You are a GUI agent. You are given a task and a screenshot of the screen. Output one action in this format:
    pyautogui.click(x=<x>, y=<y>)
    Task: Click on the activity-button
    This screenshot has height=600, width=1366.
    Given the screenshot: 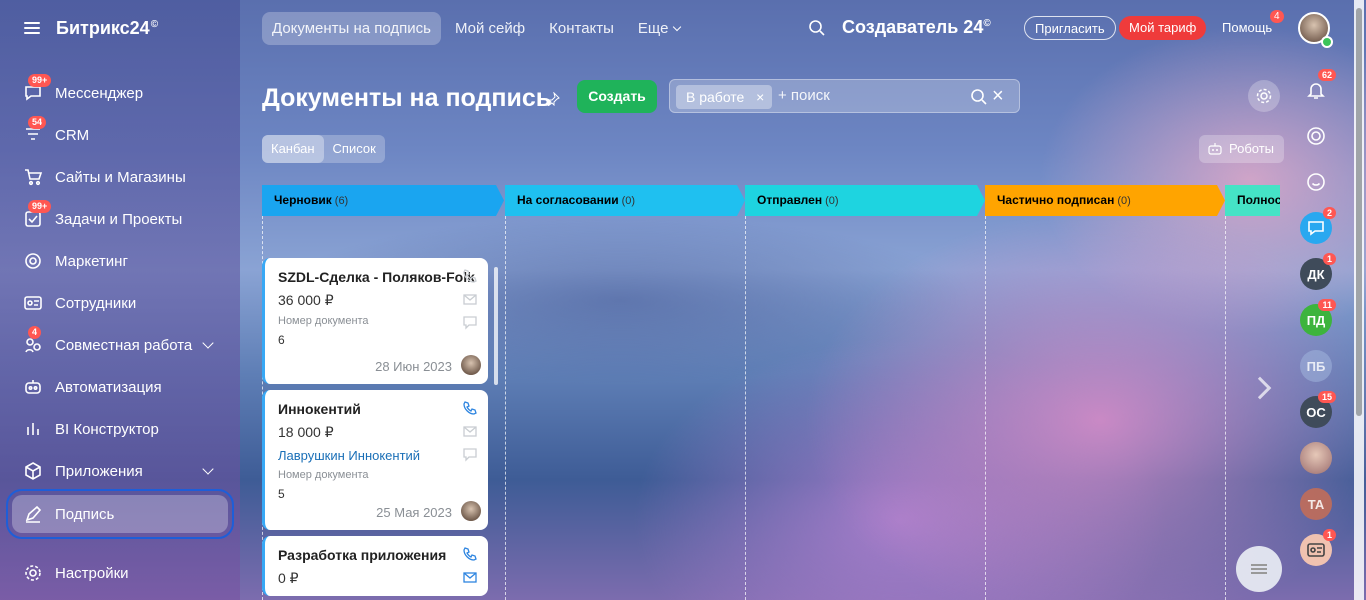 What is the action you would take?
    pyautogui.click(x=1316, y=136)
    